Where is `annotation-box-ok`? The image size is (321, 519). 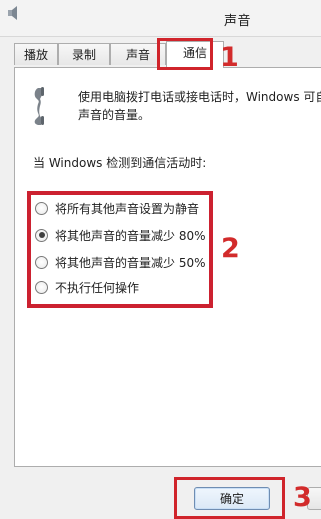 annotation-box-ok is located at coordinates (229, 498).